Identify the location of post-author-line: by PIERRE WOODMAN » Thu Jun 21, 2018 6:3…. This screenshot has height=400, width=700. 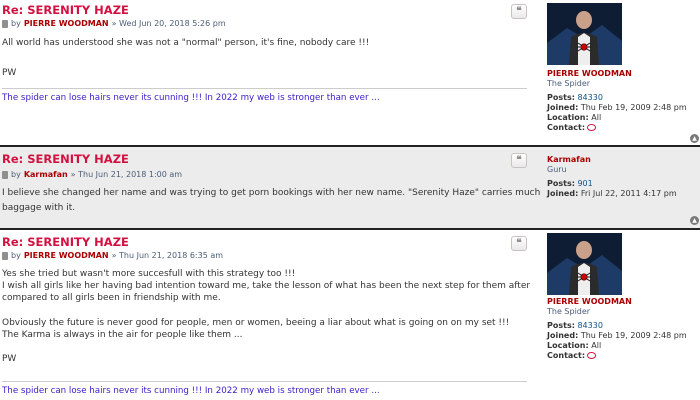
(112, 255).